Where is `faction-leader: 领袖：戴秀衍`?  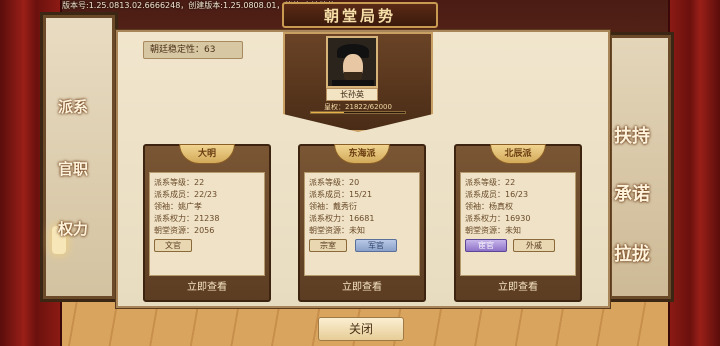
faction-leader: 领袖：戴秀衍 is located at coordinates (333, 206).